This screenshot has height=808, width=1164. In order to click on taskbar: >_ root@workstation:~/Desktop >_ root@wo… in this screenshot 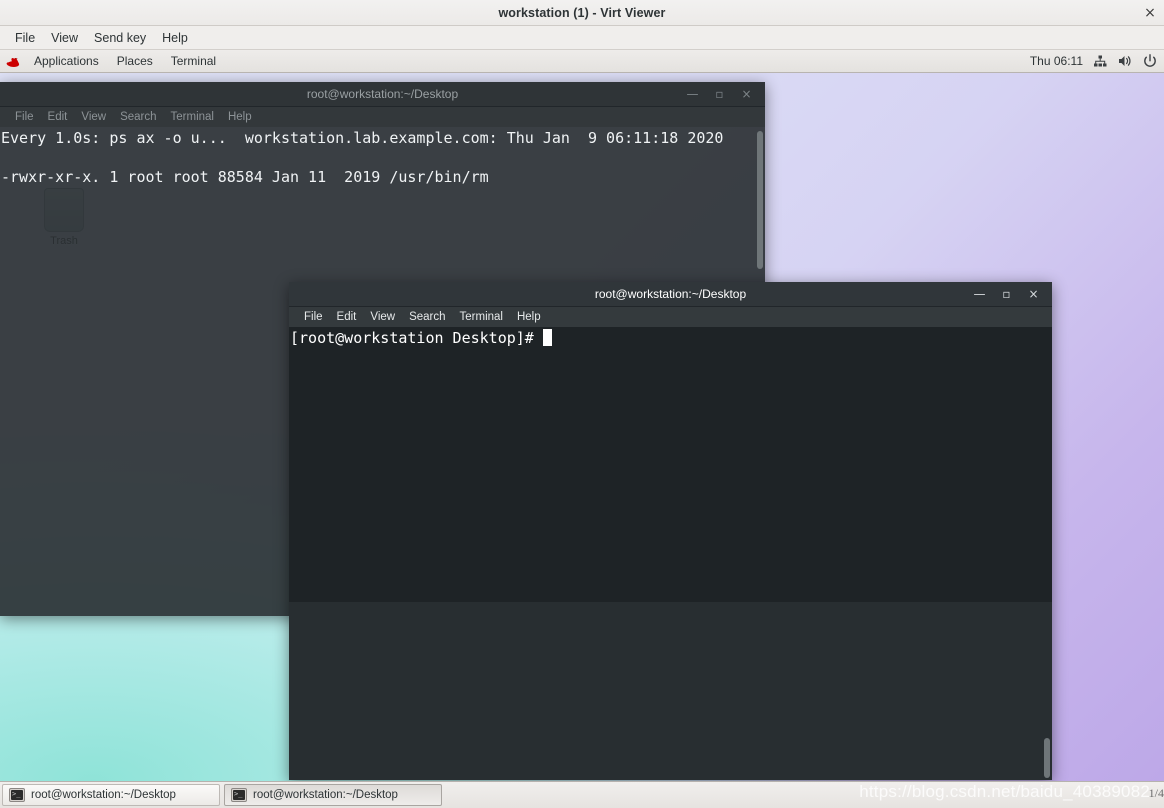, I will do `click(582, 794)`.